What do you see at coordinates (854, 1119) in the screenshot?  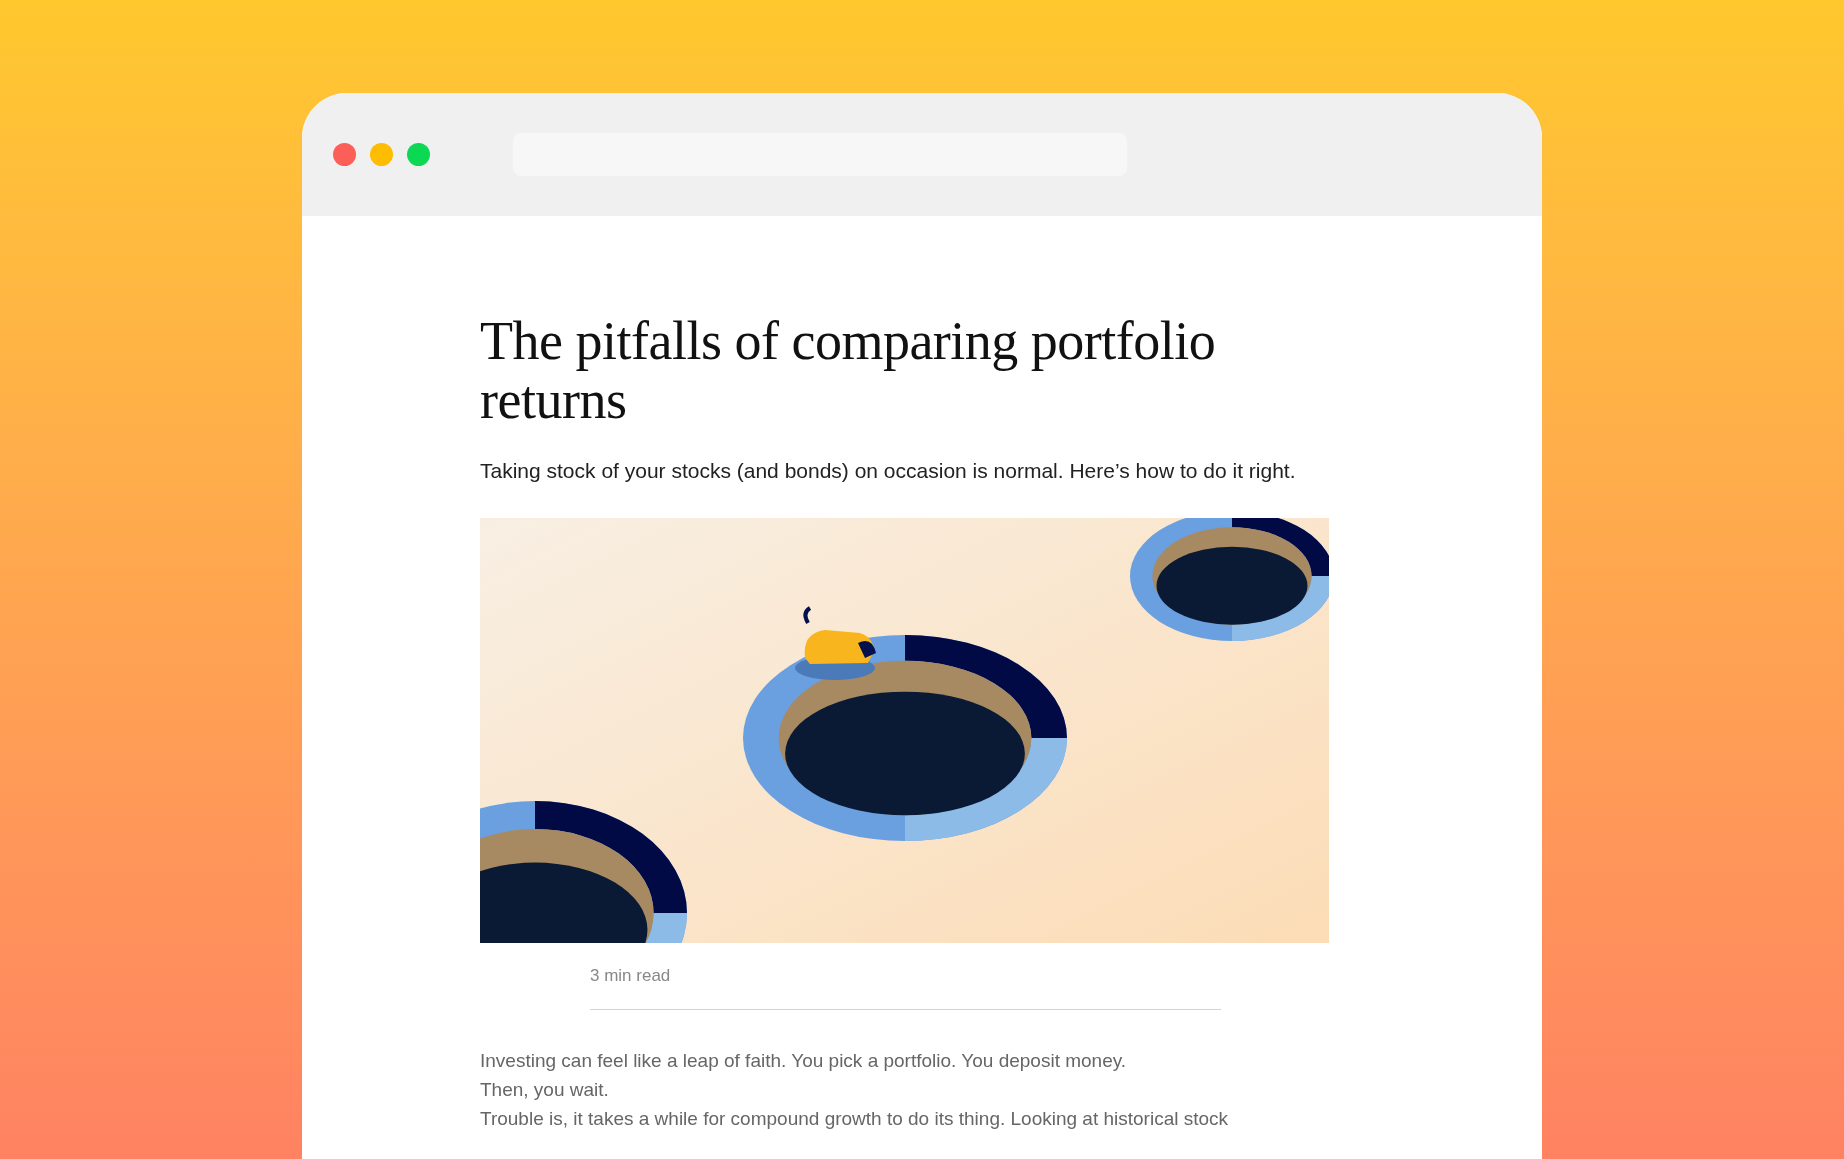 I see `article-paragraph: Trouble is, it takes a while for compound growth to do its thing. Looking at historical stock` at bounding box center [854, 1119].